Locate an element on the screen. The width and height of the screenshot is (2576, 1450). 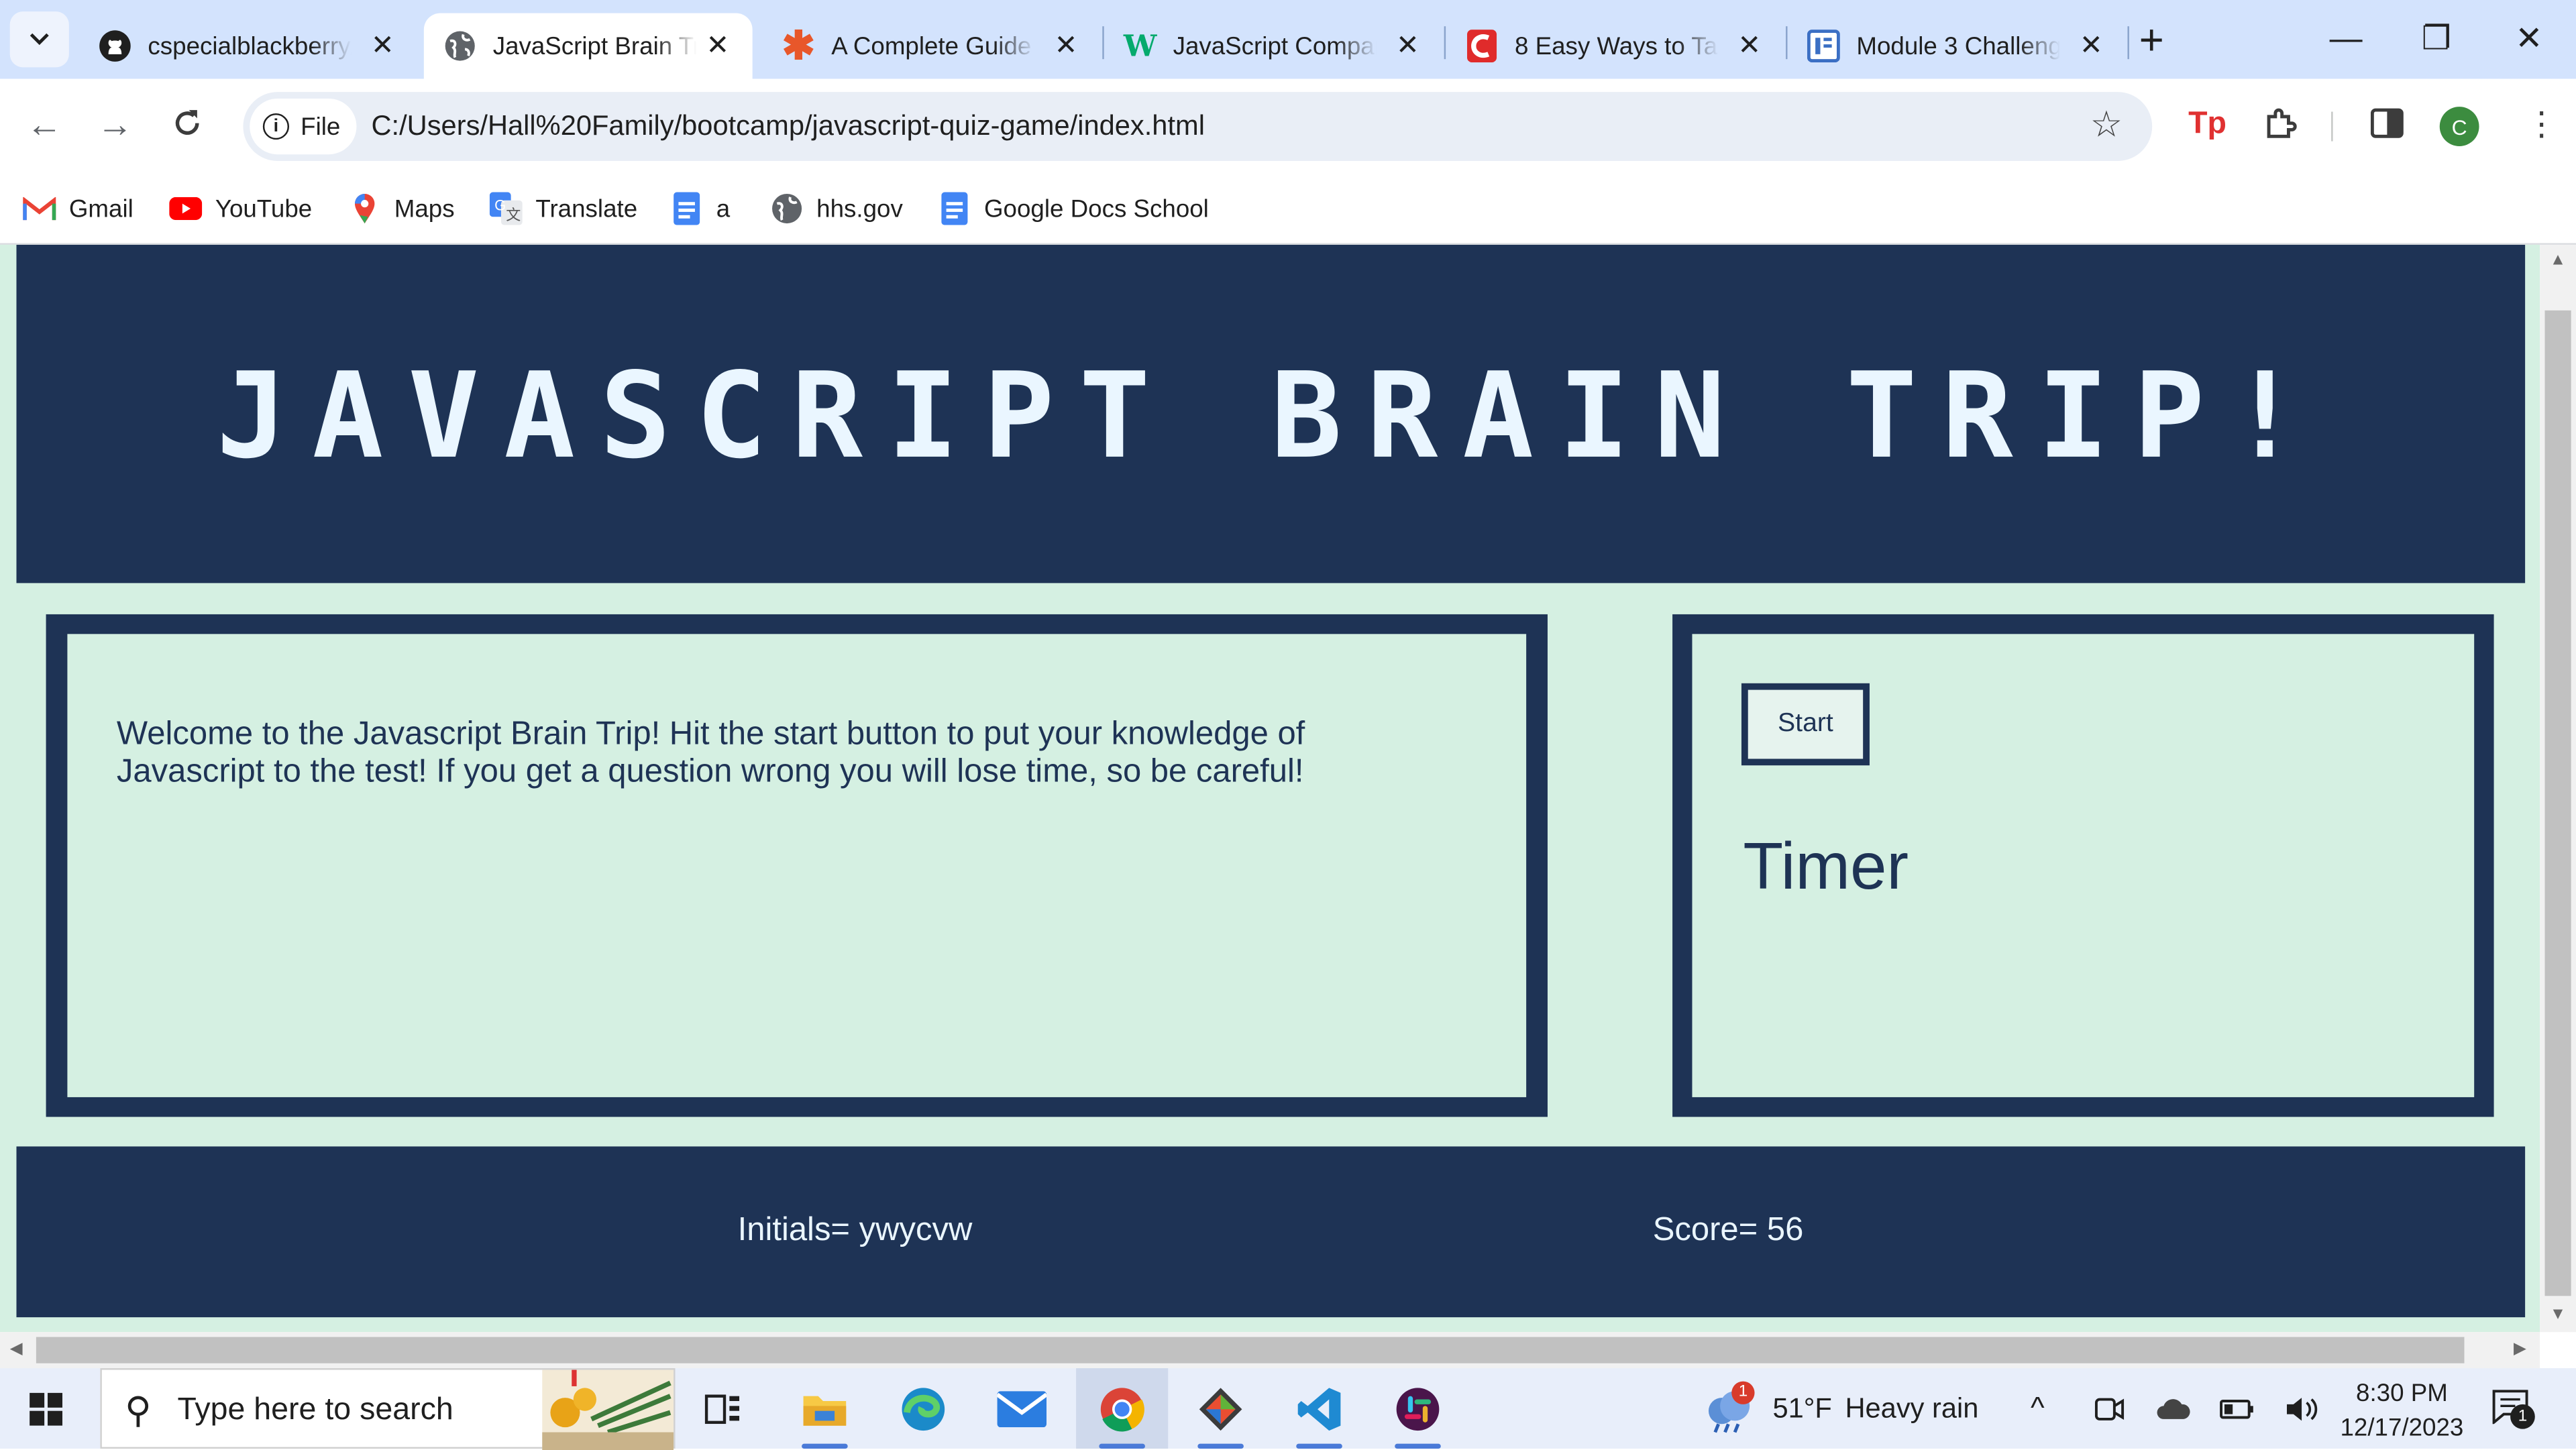
bookmark-hhs-gov: hhs.gov is located at coordinates (837, 208).